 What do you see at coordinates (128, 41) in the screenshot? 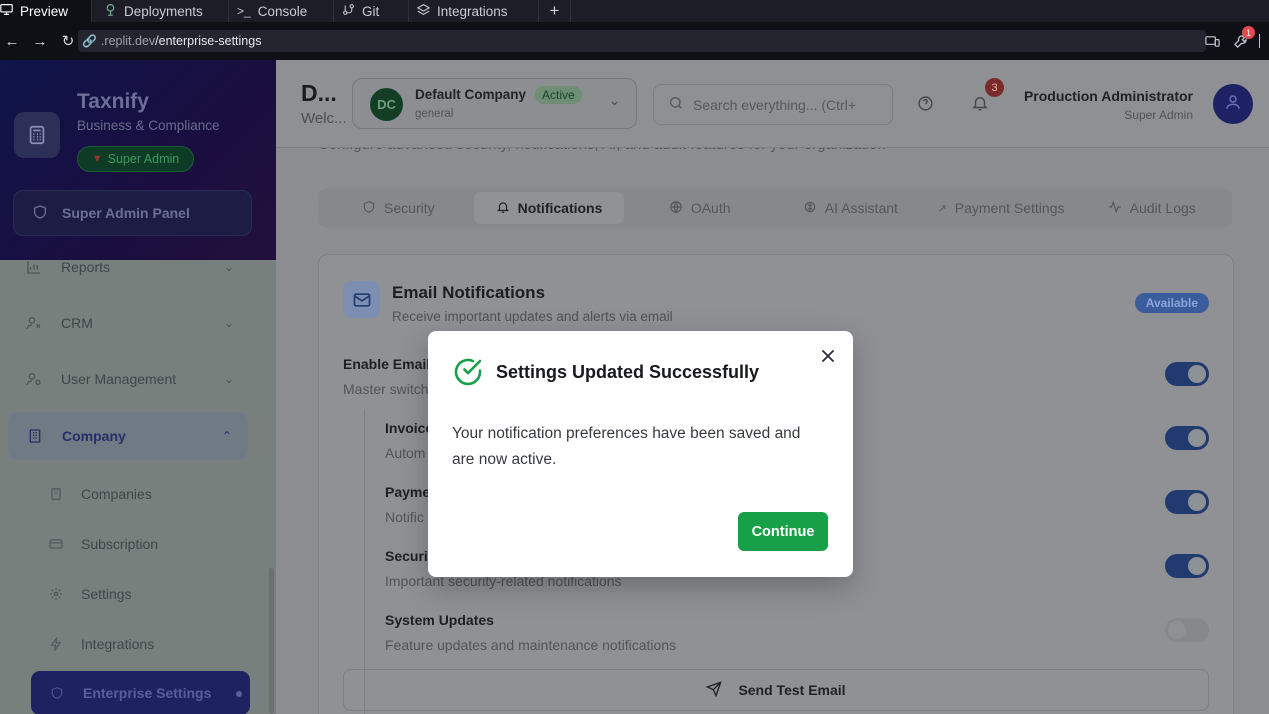
I see `url-host: .replit.dev` at bounding box center [128, 41].